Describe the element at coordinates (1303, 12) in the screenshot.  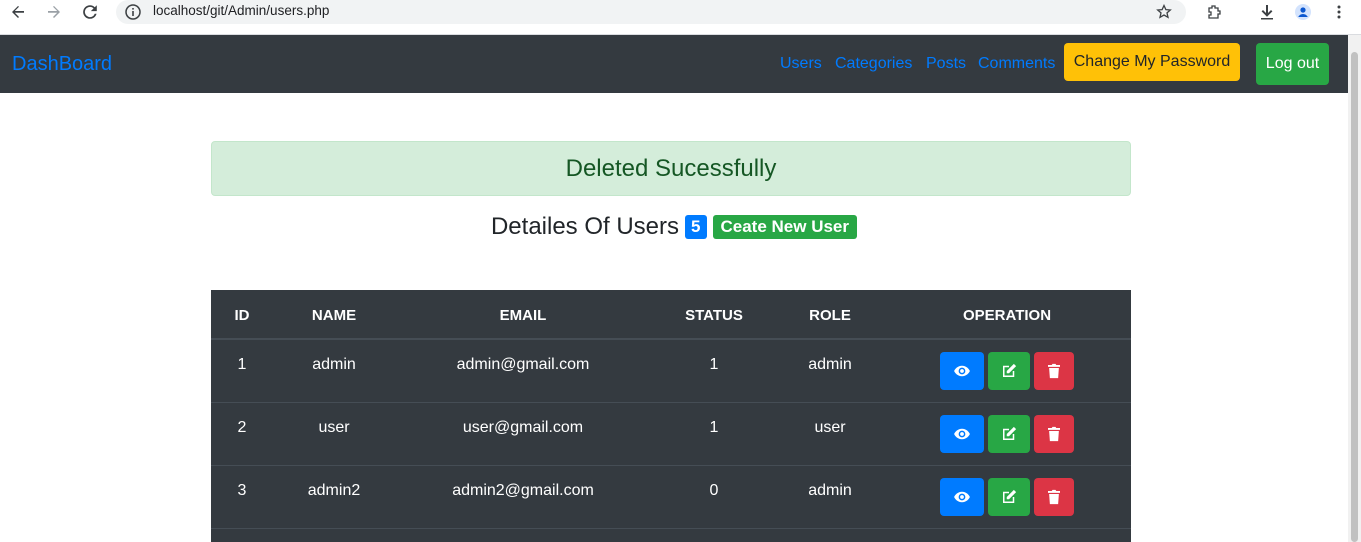
I see `profile-avatar-icon` at that location.